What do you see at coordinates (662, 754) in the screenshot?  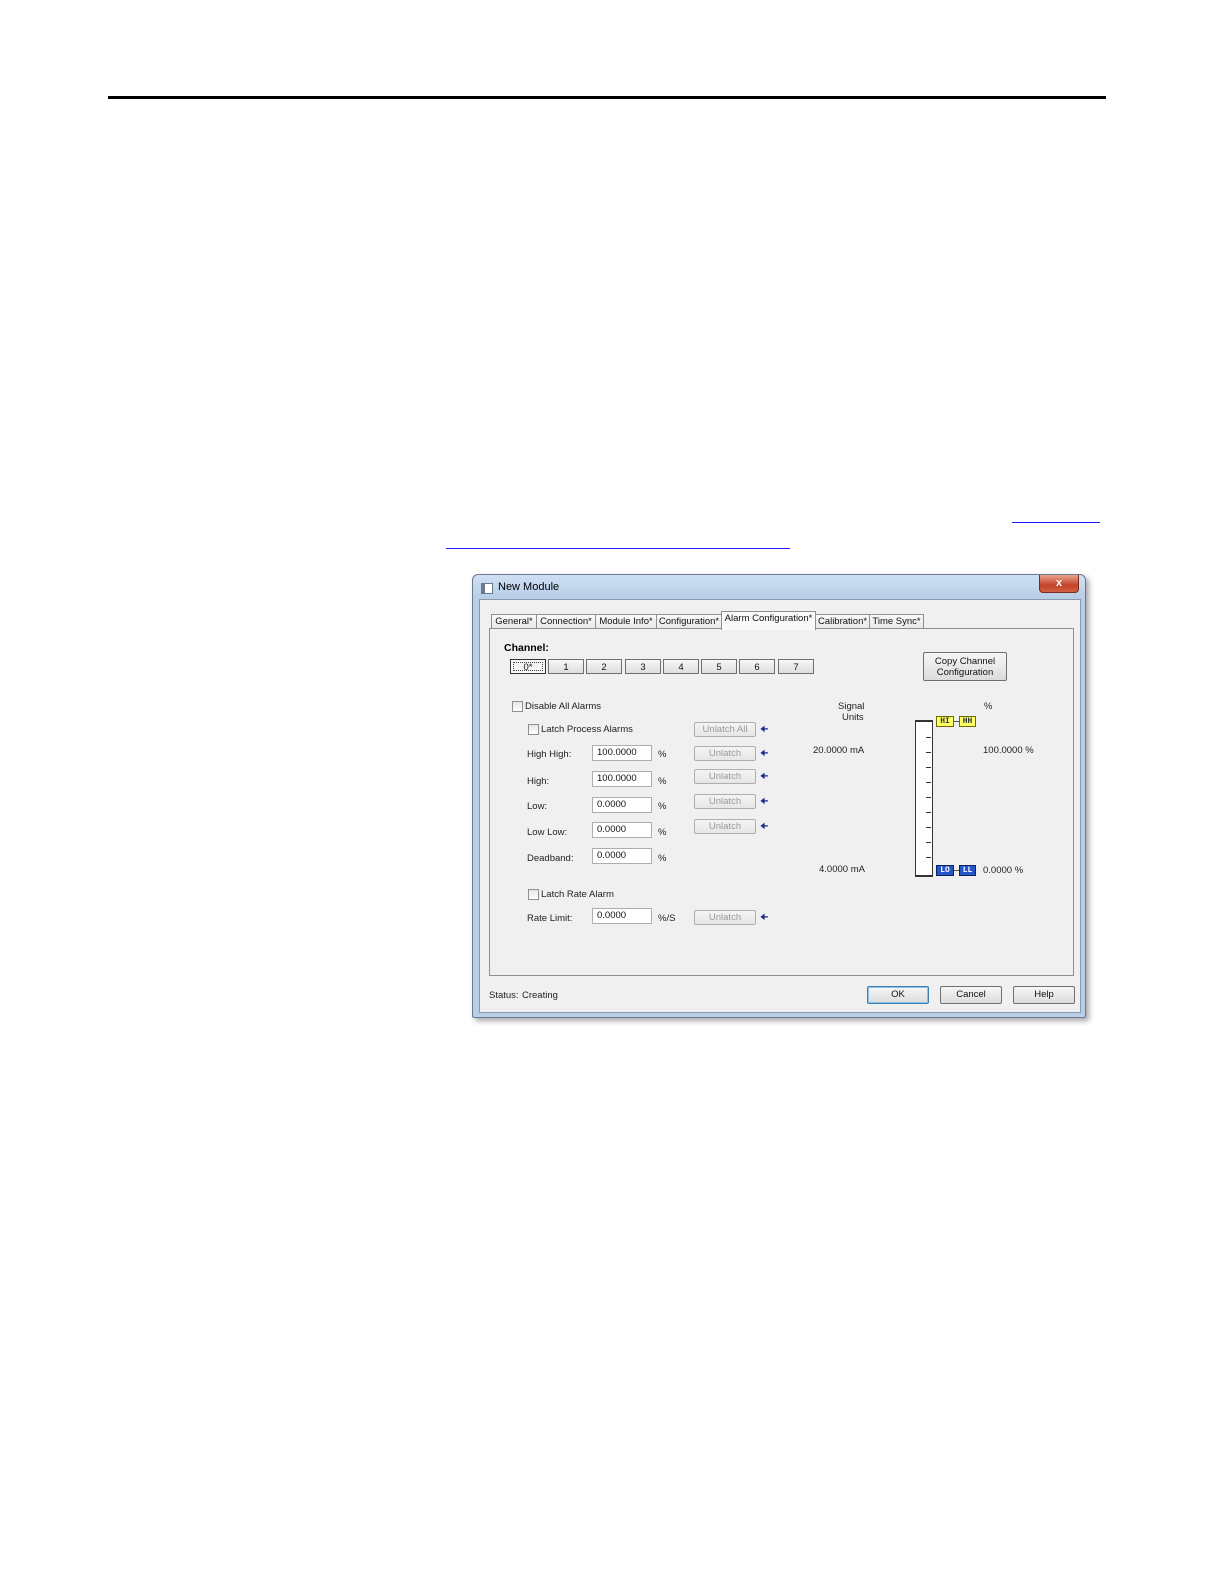 I see `high-high-unit: %` at bounding box center [662, 754].